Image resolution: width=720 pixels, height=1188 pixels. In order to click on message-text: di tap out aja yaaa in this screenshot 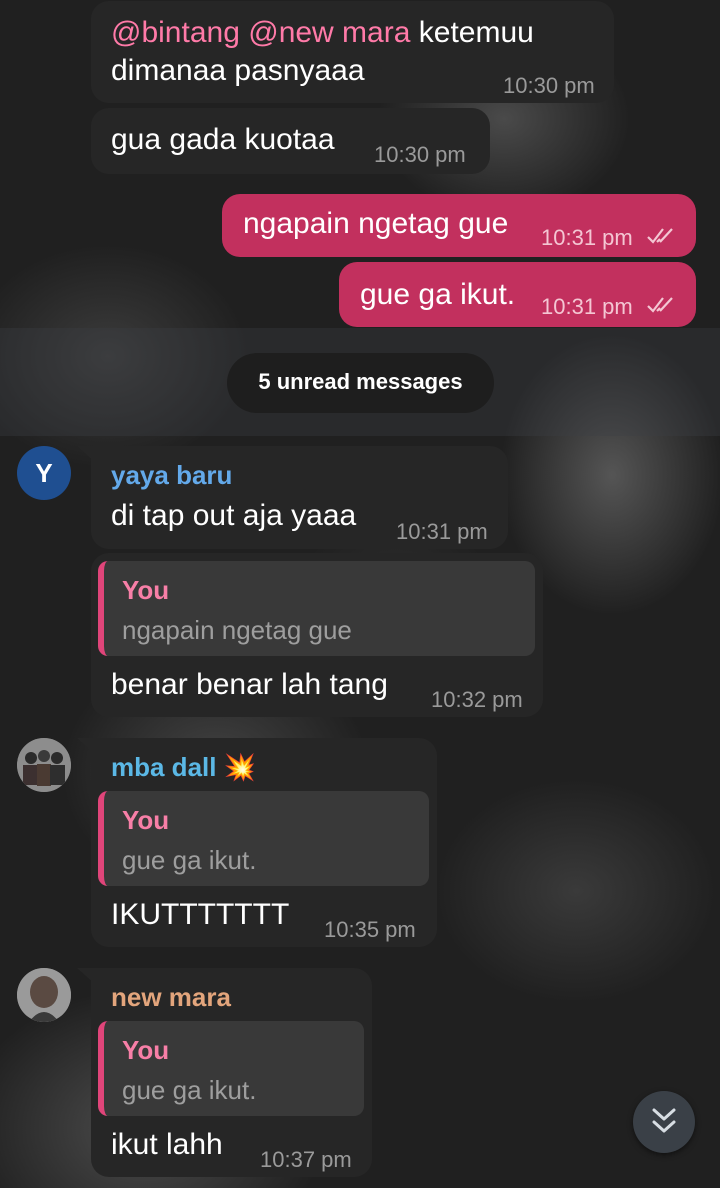, I will do `click(234, 515)`.